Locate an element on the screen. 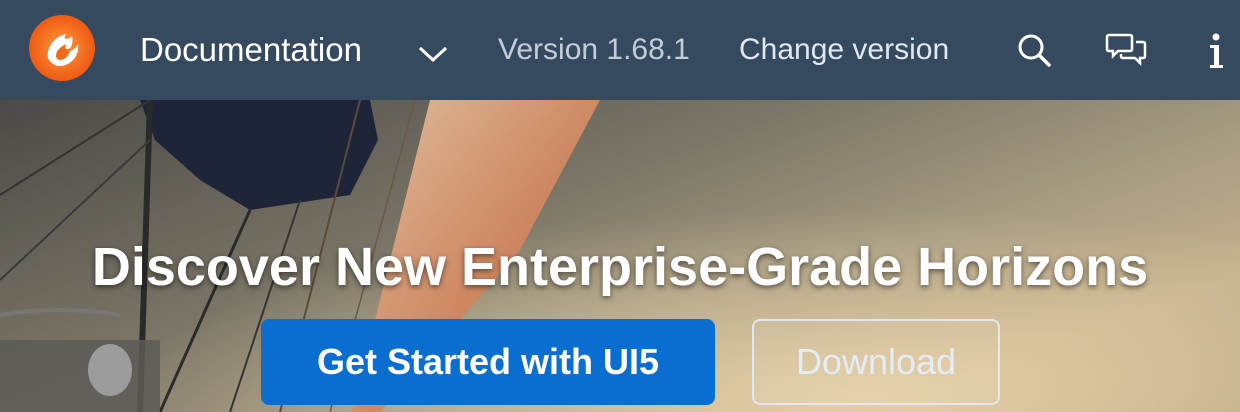 Image resolution: width=1240 pixels, height=412 pixels. documentation-title: Documentation is located at coordinates (251, 50).